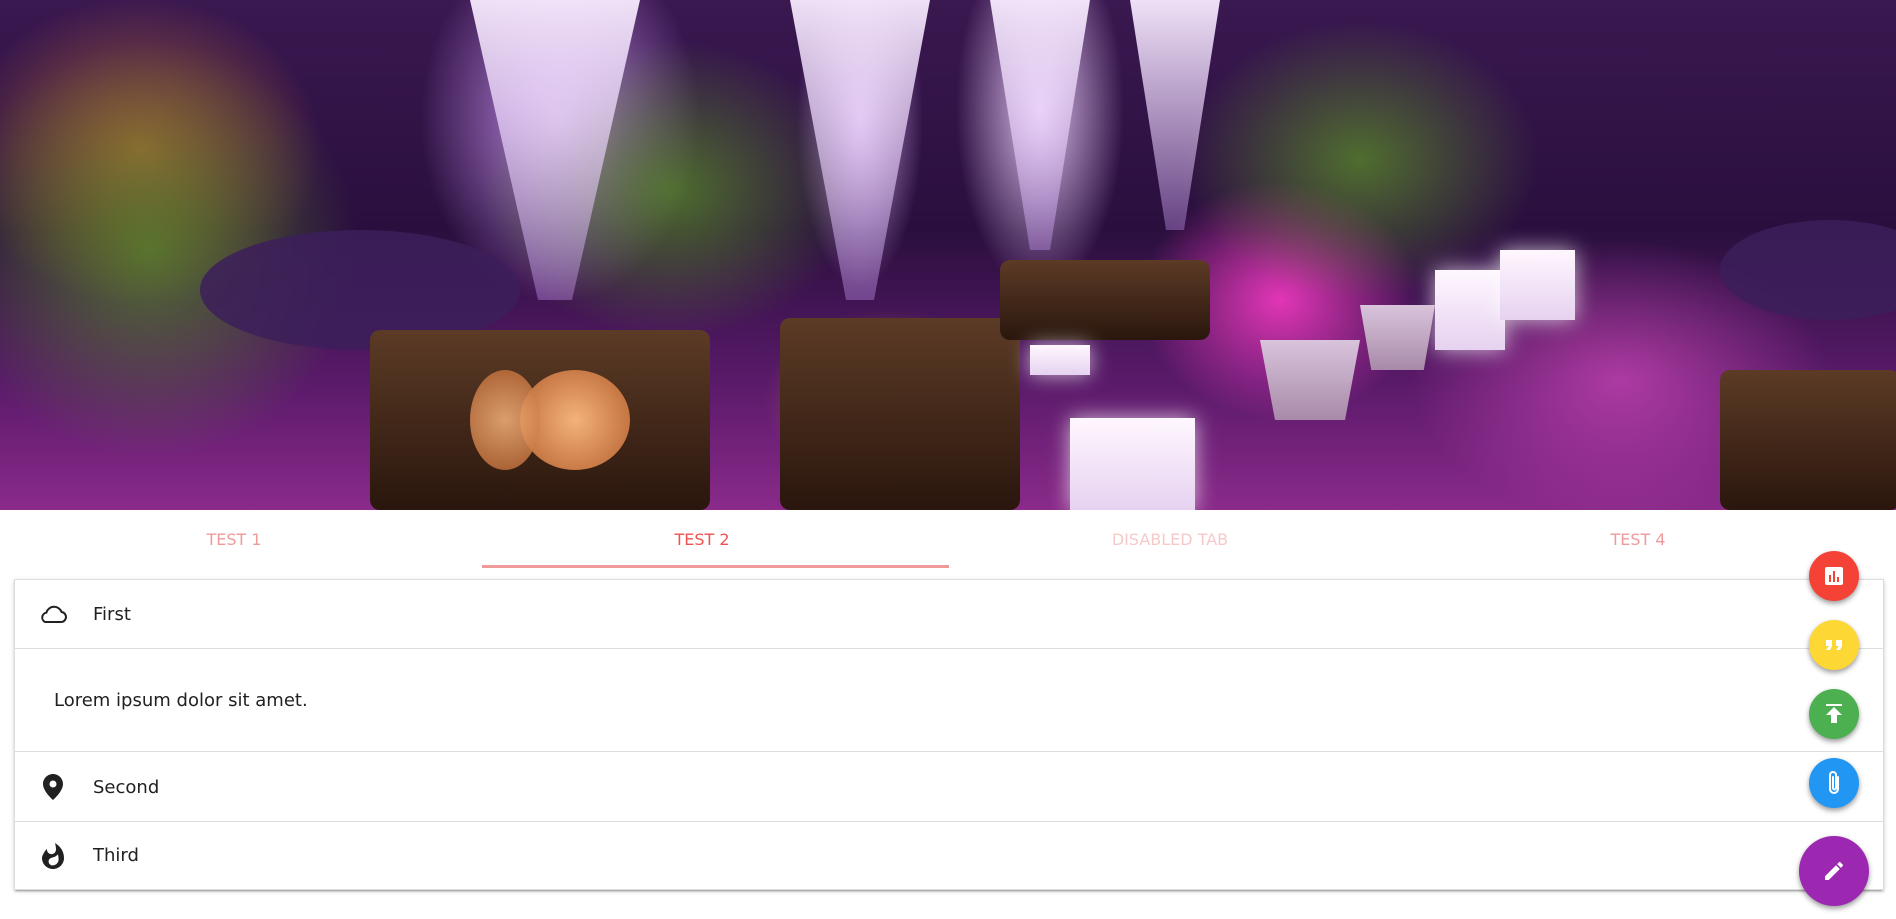 The image size is (1896, 919). What do you see at coordinates (53, 856) in the screenshot?
I see `whatshot-icon` at bounding box center [53, 856].